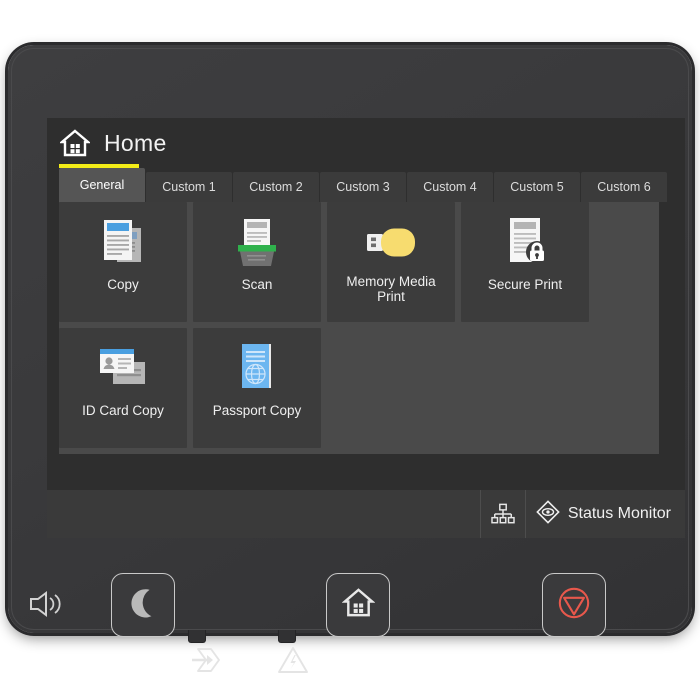 The height and width of the screenshot is (700, 700). Describe the element at coordinates (257, 243) in the screenshot. I see `scanner-icon` at that location.